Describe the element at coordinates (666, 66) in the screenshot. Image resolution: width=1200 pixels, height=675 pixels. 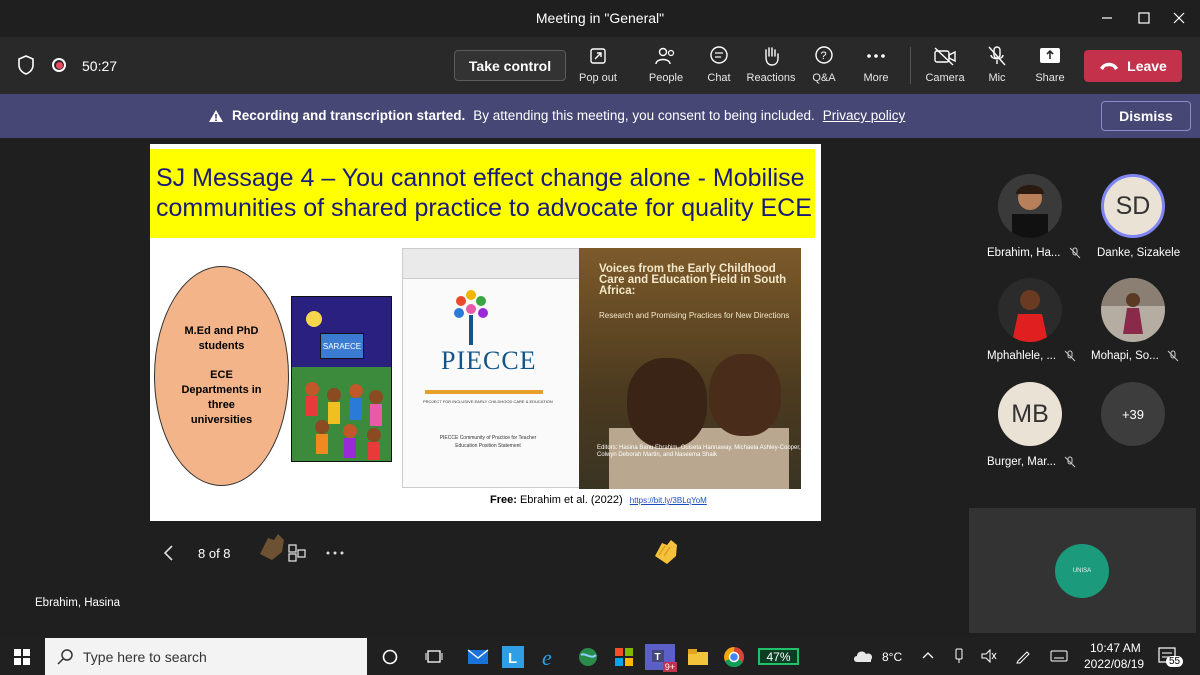
I see `people-button: People` at that location.